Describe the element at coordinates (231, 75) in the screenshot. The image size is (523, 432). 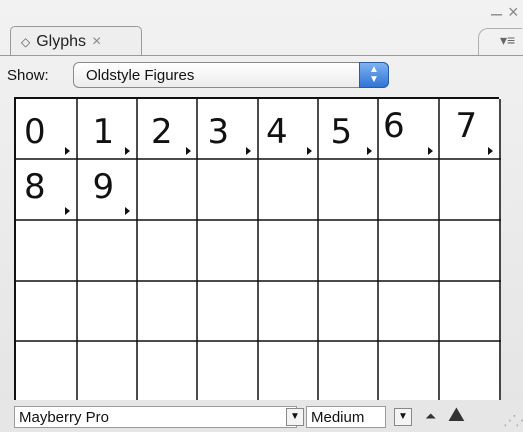
I see `show-select: Oldstyle Figures ▲ ▼` at that location.